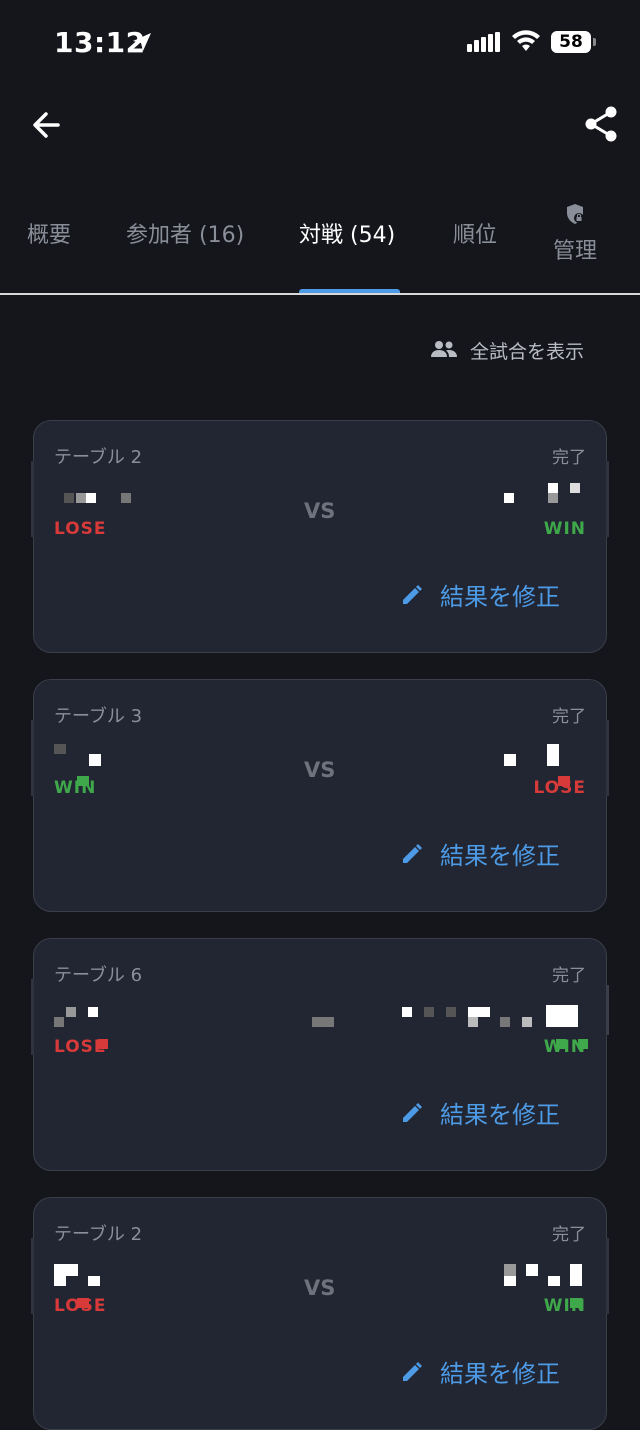  Describe the element at coordinates (75, 788) in the screenshot. I see `result-left: WIN` at that location.